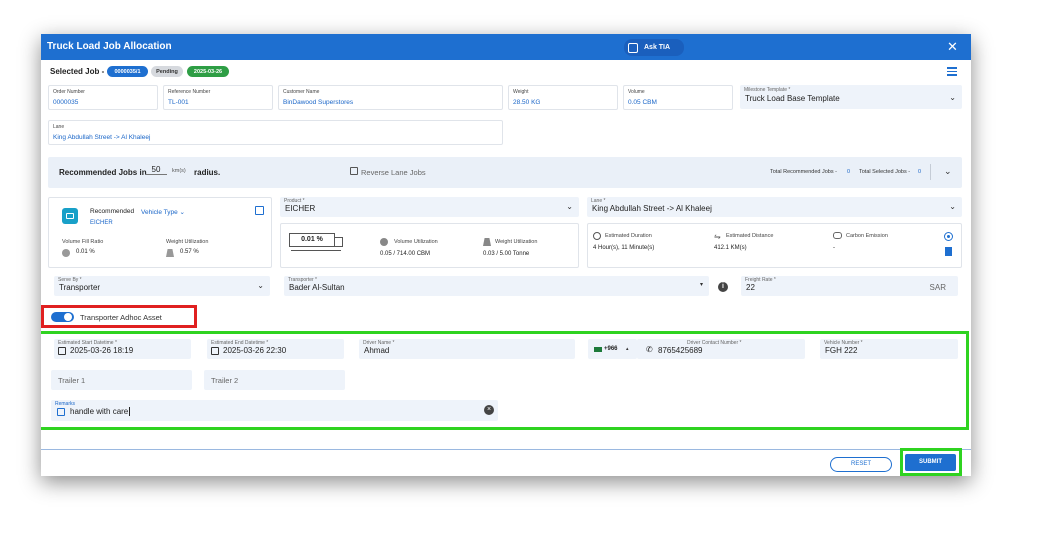 Image resolution: width=1037 pixels, height=544 pixels. I want to click on remarks-value: handle with care, so click(100, 411).